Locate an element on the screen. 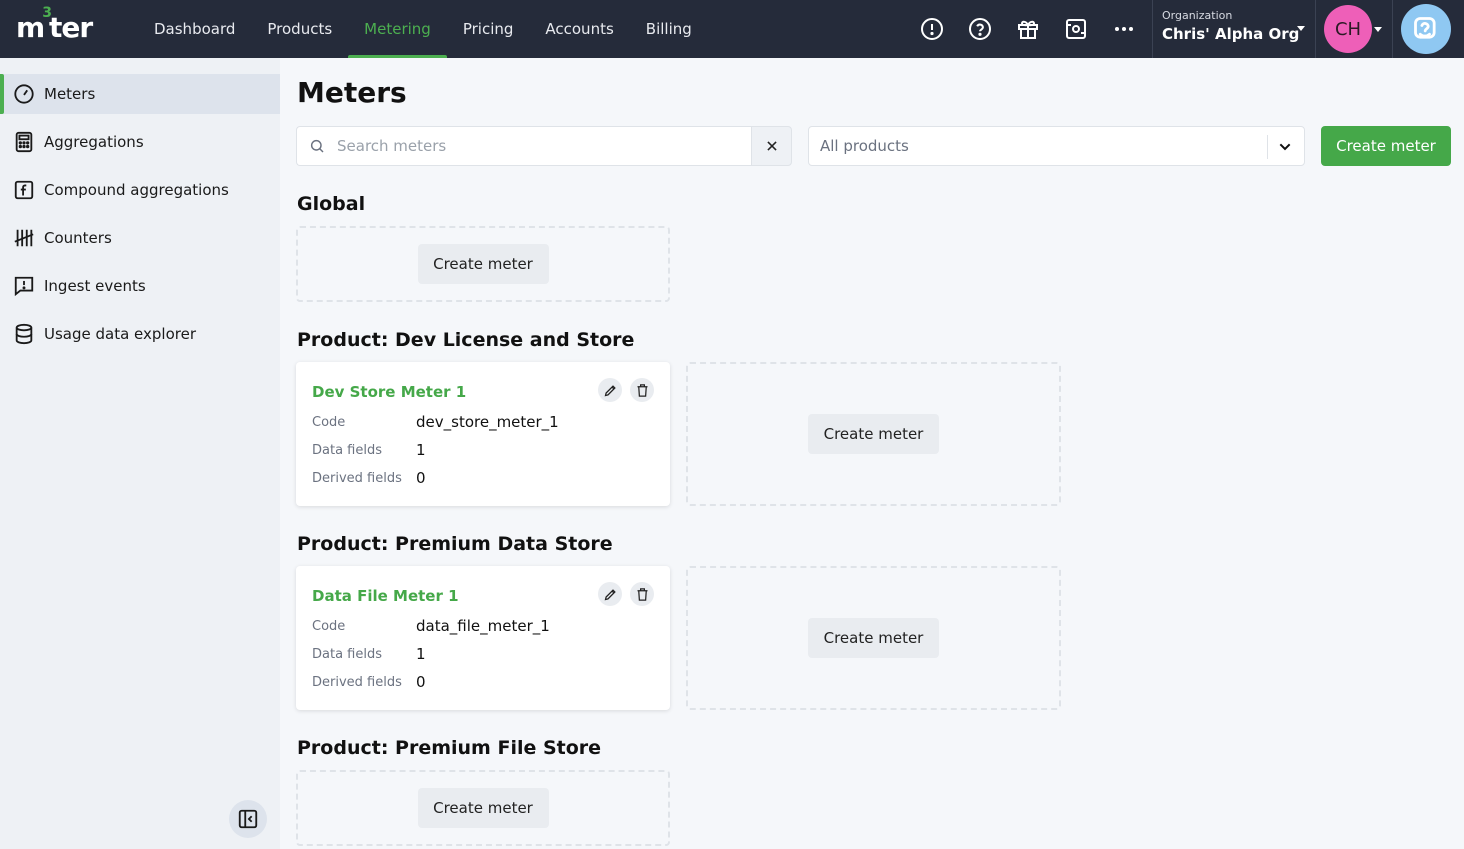 The height and width of the screenshot is (849, 1464). sidebar-item-ingest-events: Ingest events is located at coordinates (140, 286).